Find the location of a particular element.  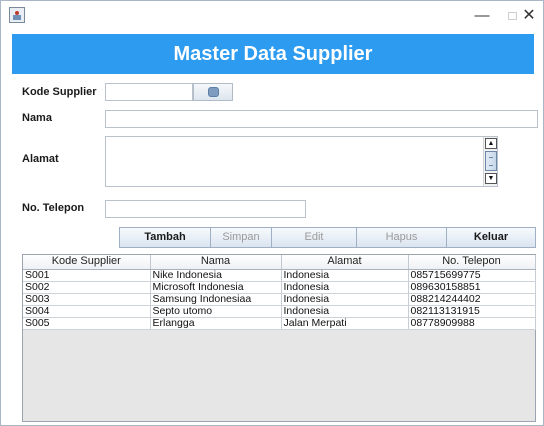

table-cell: Samsung Indonesiaa is located at coordinates (216, 299).